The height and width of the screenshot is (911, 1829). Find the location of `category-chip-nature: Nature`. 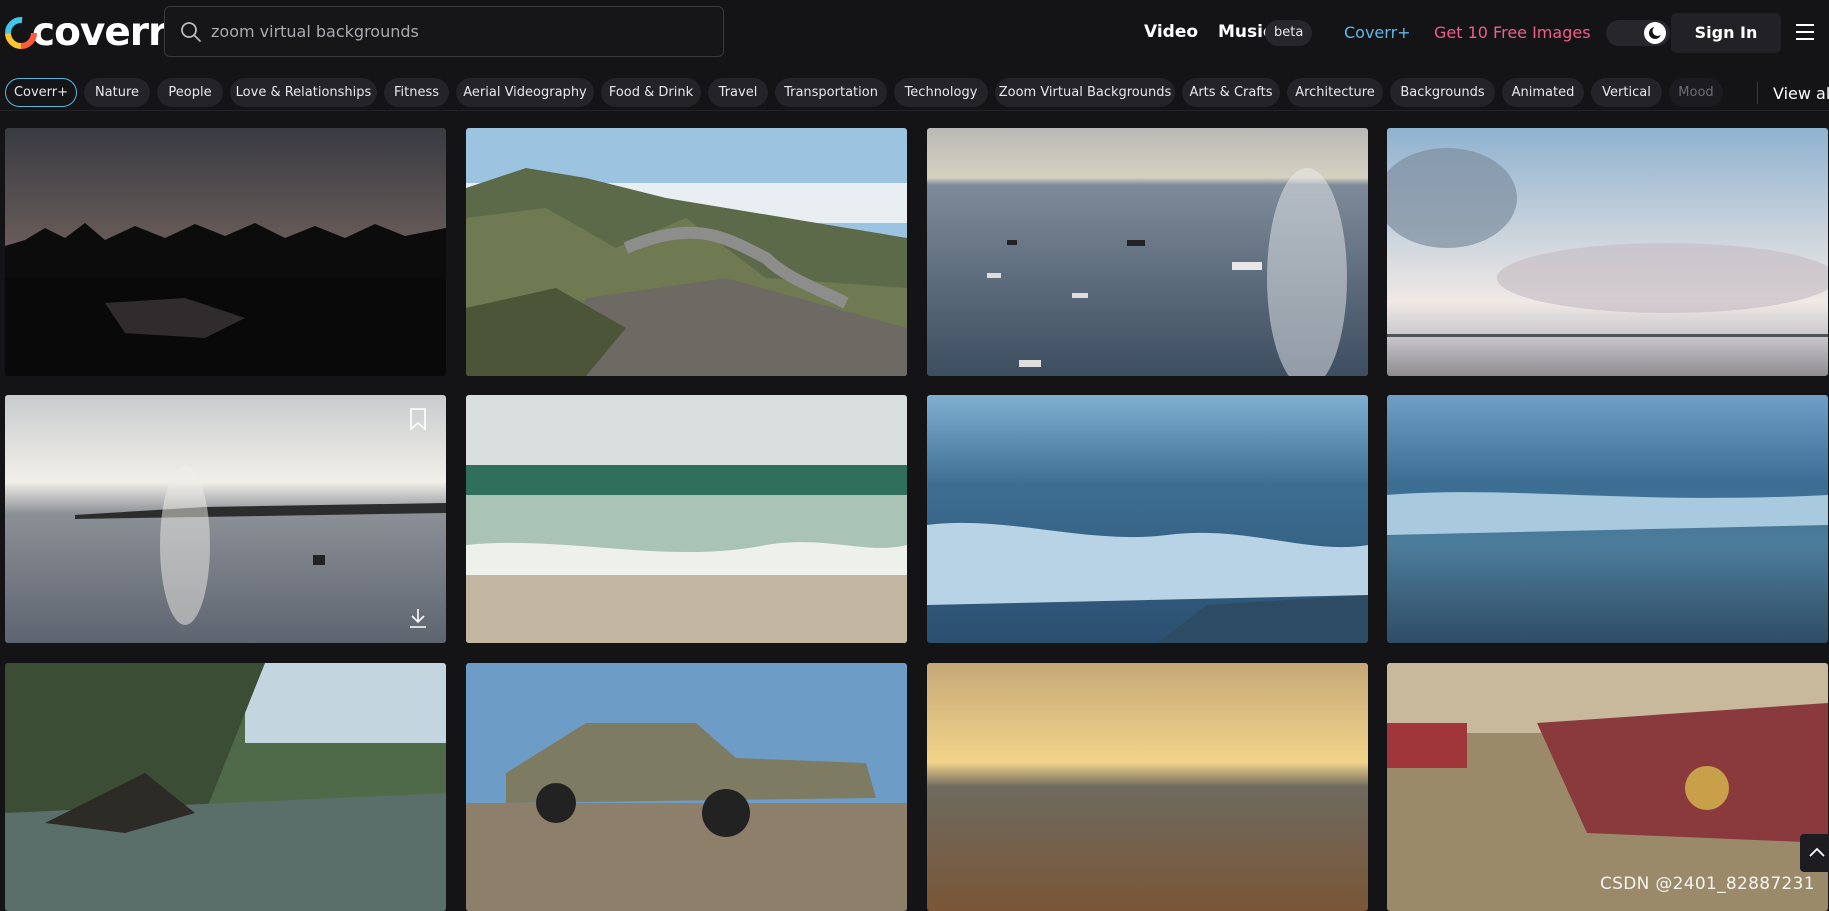

category-chip-nature: Nature is located at coordinates (117, 92).